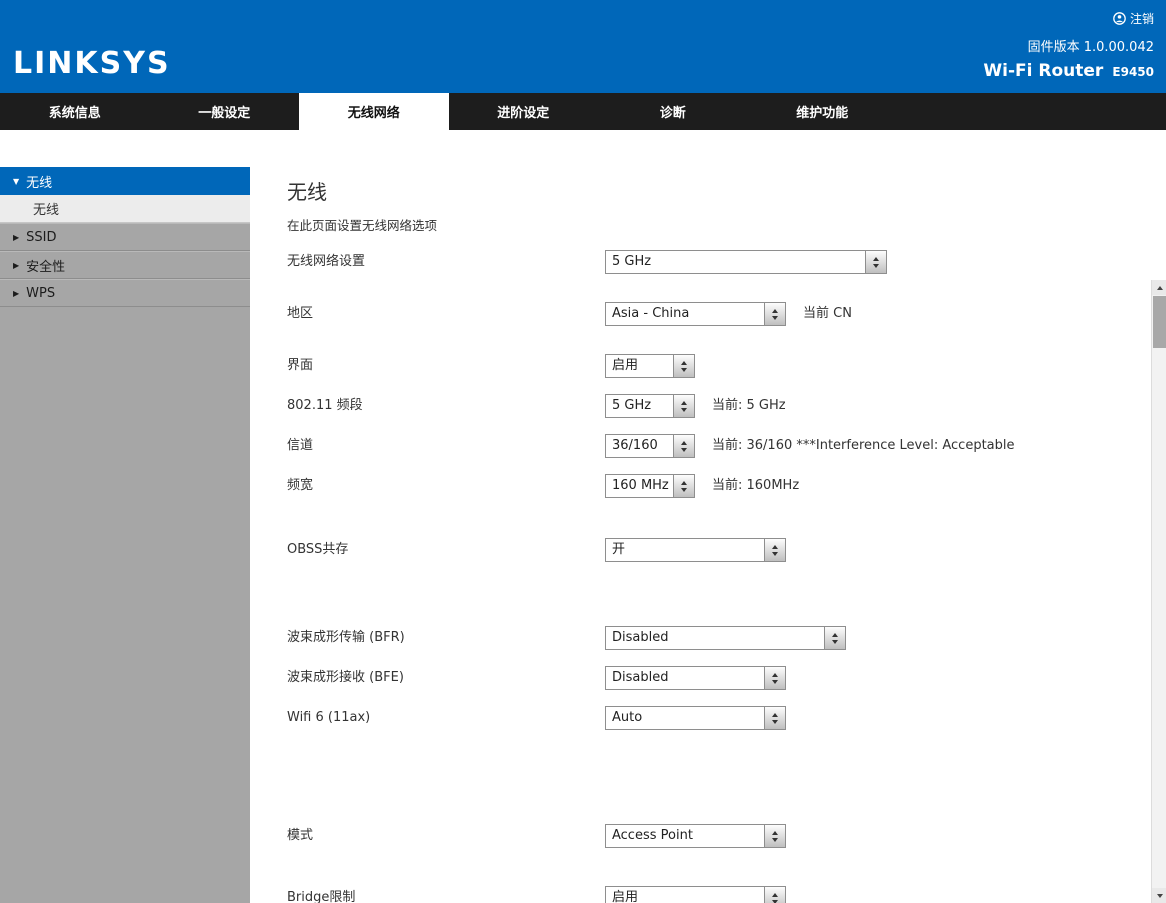  What do you see at coordinates (300, 485) in the screenshot?
I see `field-label: 频宽` at bounding box center [300, 485].